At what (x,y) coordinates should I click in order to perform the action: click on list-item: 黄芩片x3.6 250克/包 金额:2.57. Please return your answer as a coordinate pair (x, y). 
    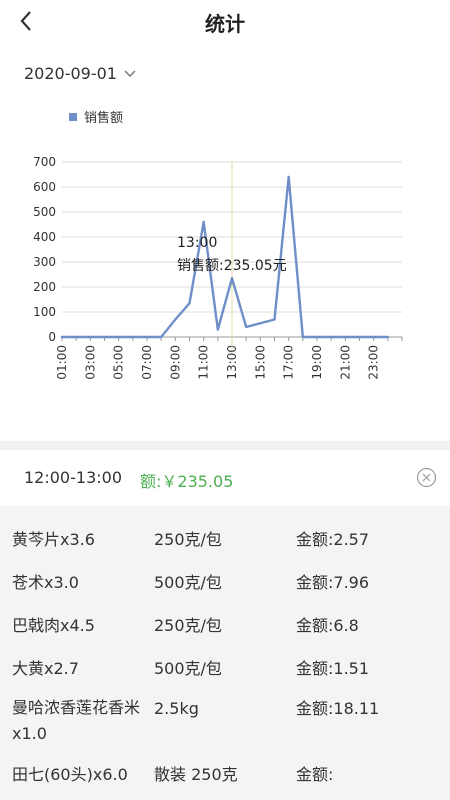
    Looking at the image, I should click on (225, 527).